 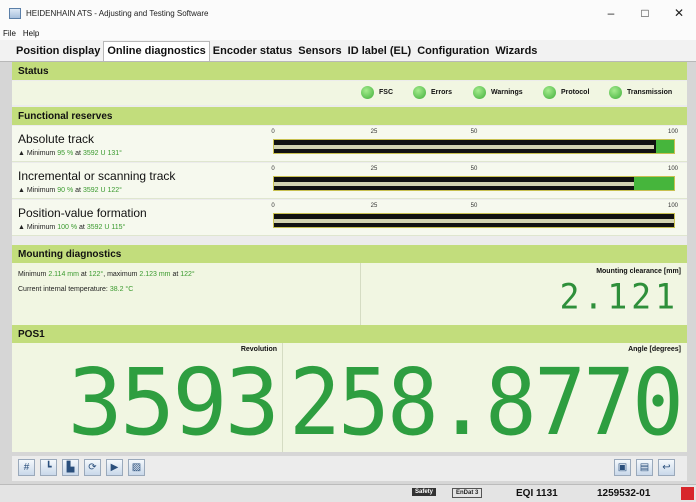 What do you see at coordinates (424, 492) in the screenshot?
I see `safety-badge: Safety` at bounding box center [424, 492].